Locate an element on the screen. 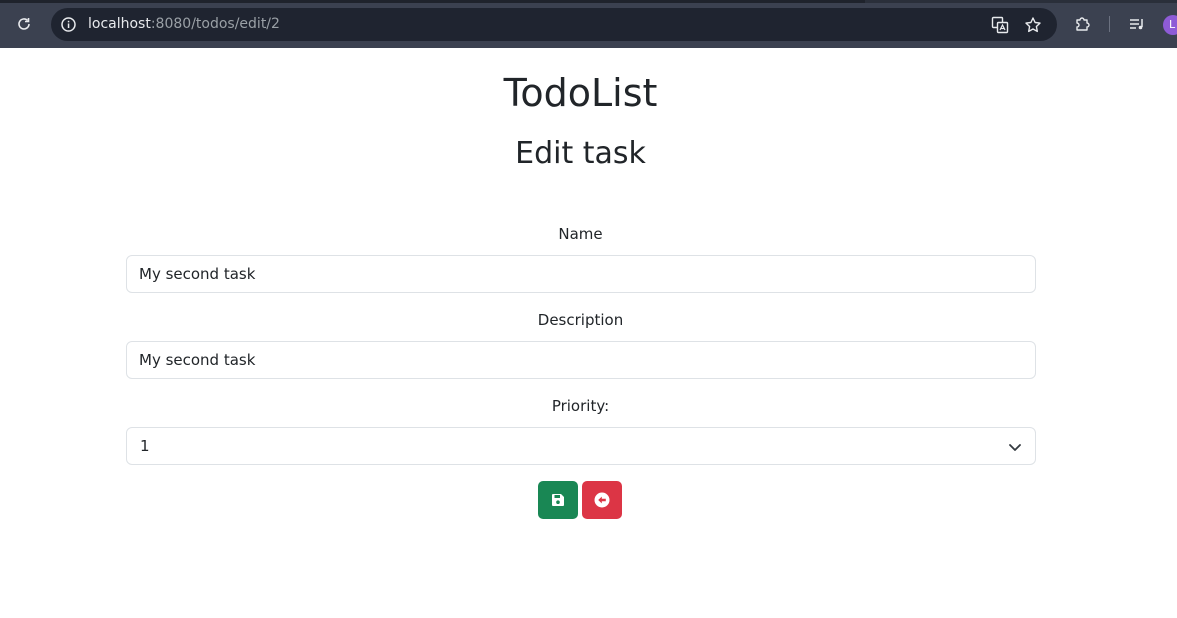  puzzle-icon is located at coordinates (1083, 24).